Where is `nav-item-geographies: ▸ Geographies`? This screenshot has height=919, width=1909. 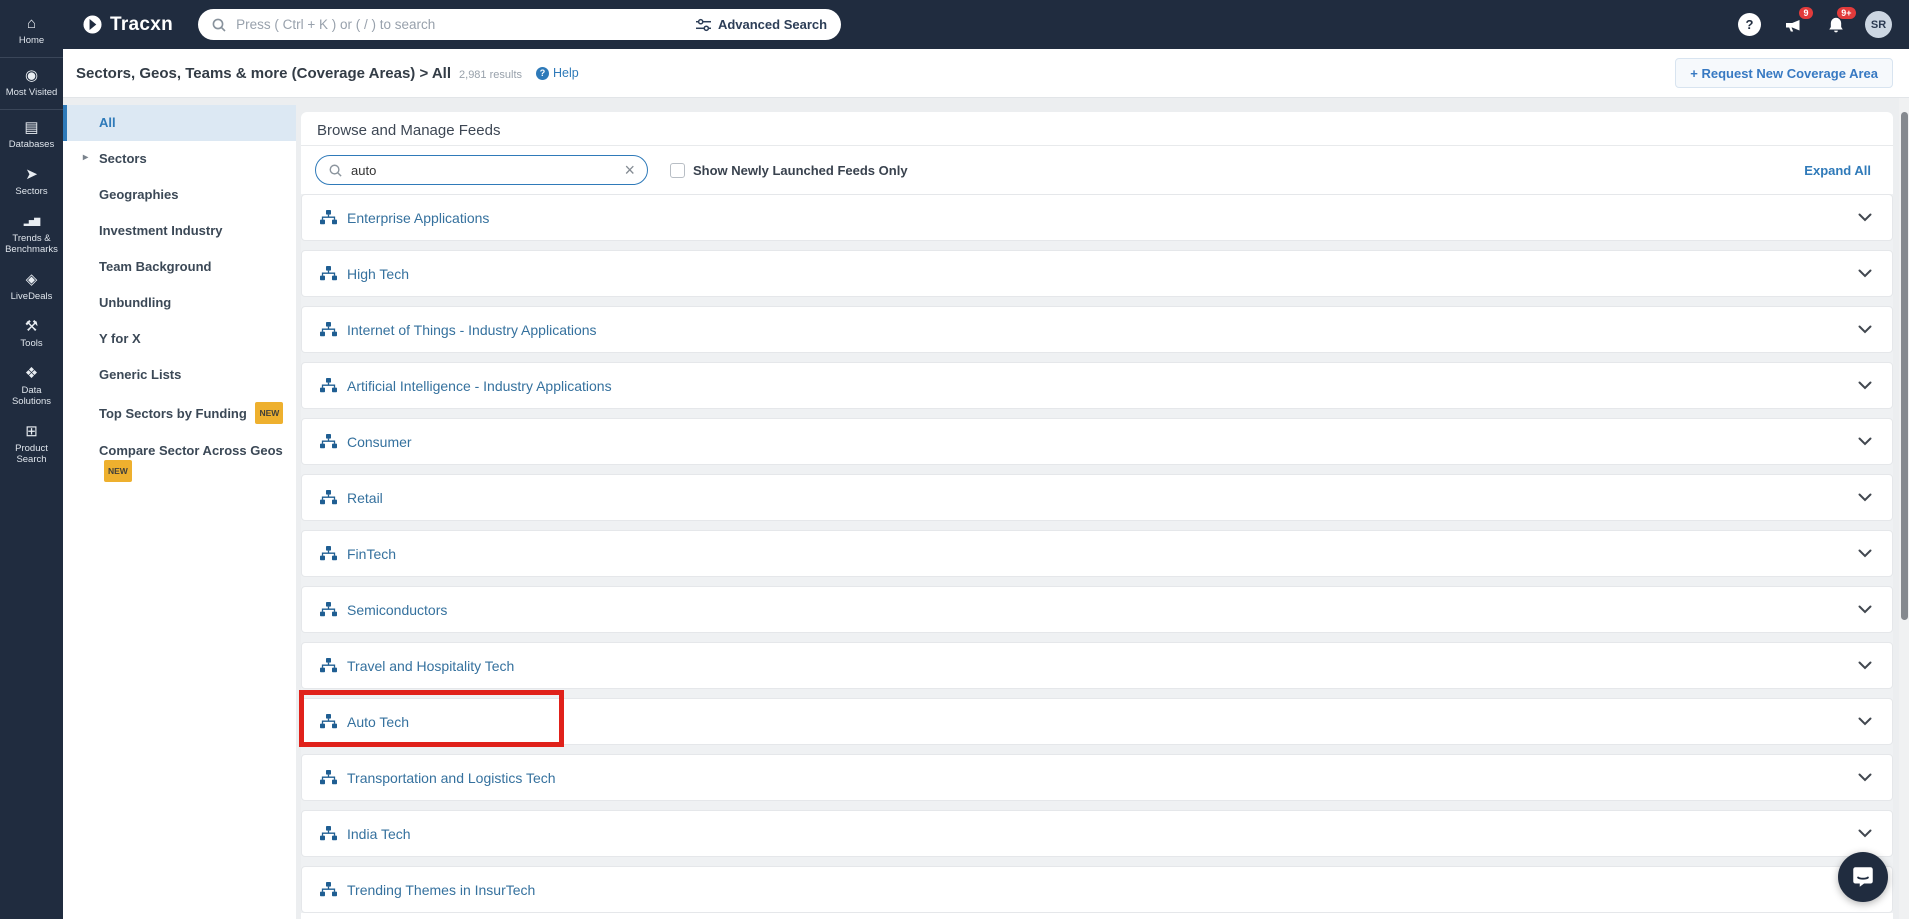 nav-item-geographies: ▸ Geographies is located at coordinates (179, 195).